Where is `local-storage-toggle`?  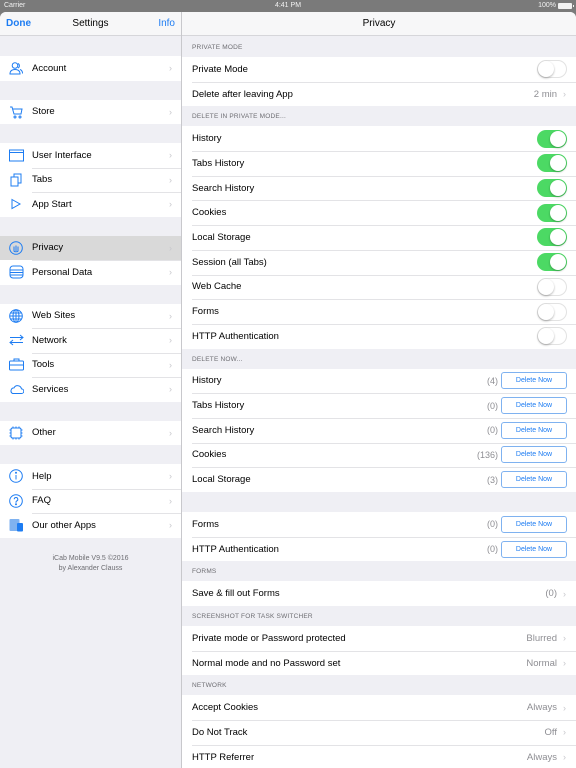
local-storage-toggle is located at coordinates (552, 237).